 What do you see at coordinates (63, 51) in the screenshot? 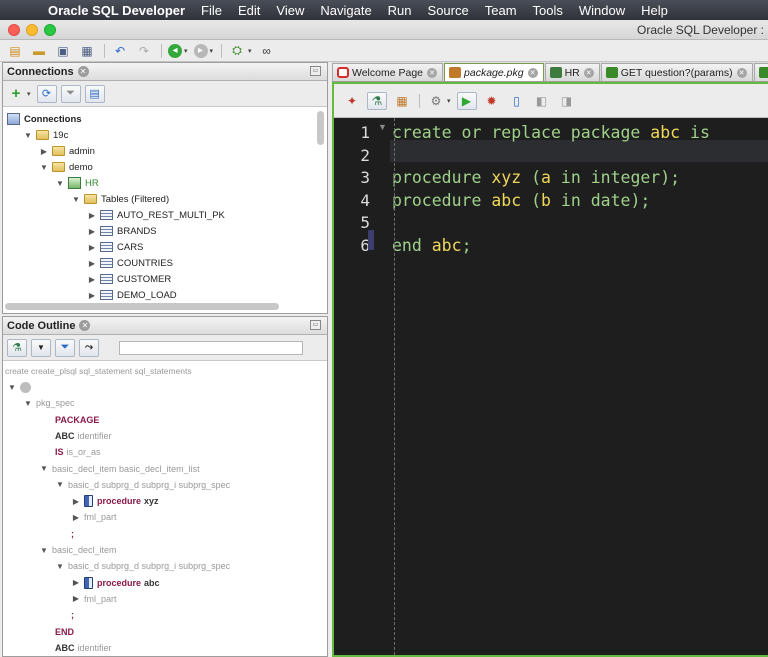
I see `save-icon: ▣` at bounding box center [63, 51].